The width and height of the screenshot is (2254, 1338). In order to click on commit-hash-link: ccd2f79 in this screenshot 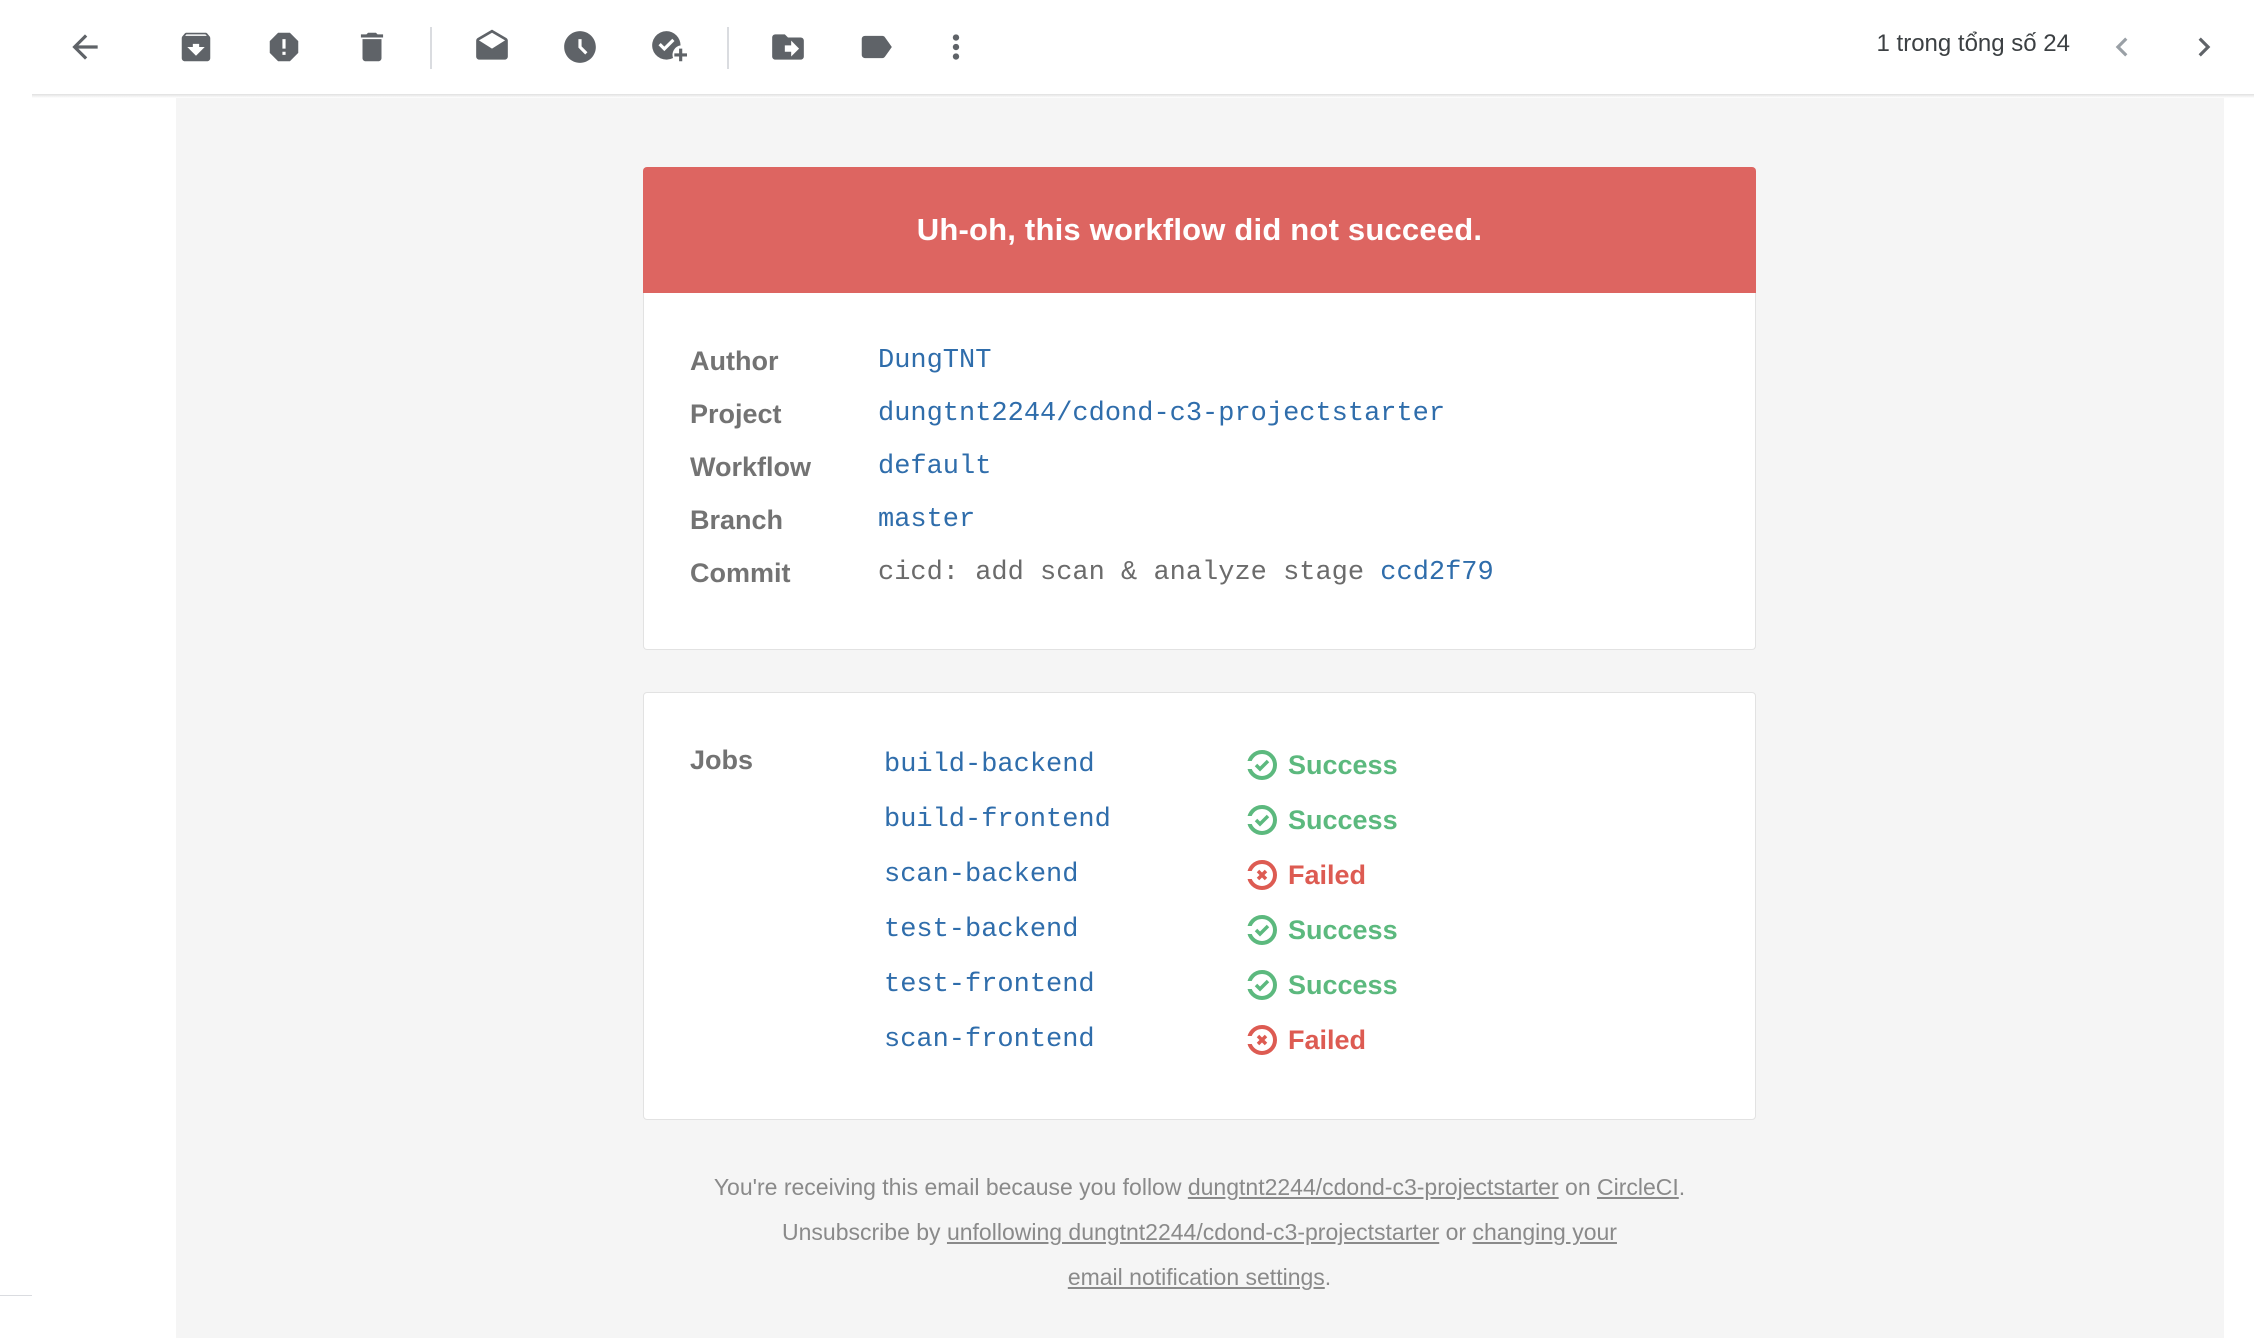, I will do `click(1436, 573)`.